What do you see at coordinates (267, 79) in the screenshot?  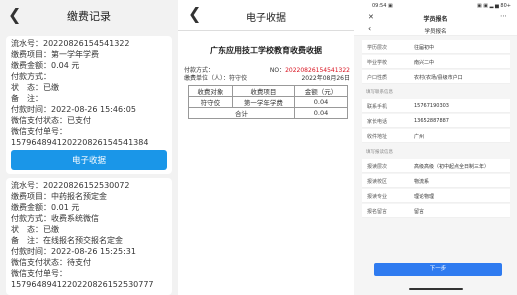 I see `receipt-meta-row: 缴费单位（人）：符守佼 2022年08月26日` at bounding box center [267, 79].